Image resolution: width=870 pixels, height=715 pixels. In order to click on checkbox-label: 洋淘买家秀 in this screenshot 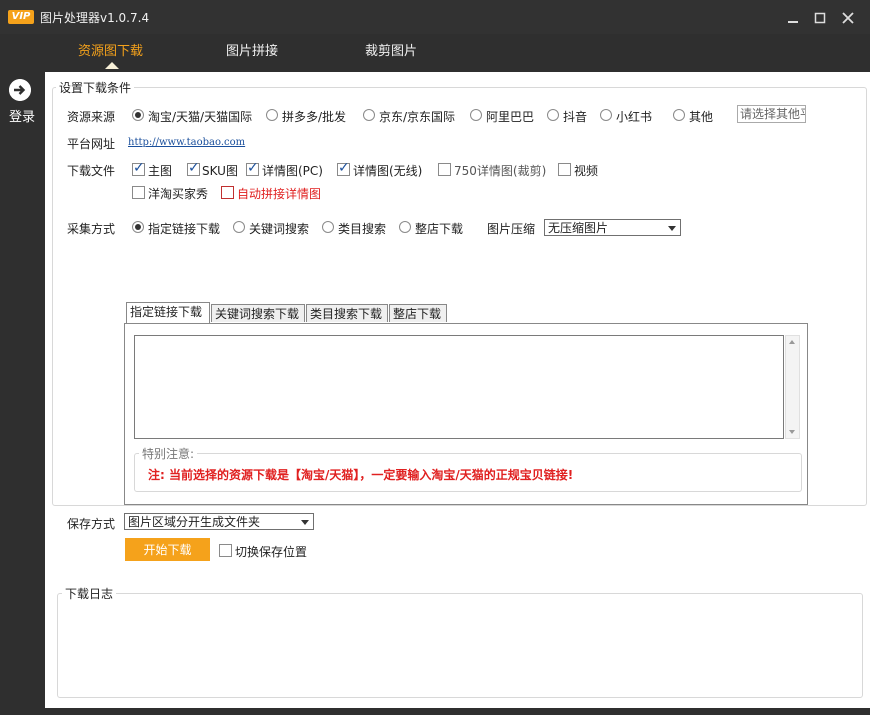, I will do `click(178, 194)`.